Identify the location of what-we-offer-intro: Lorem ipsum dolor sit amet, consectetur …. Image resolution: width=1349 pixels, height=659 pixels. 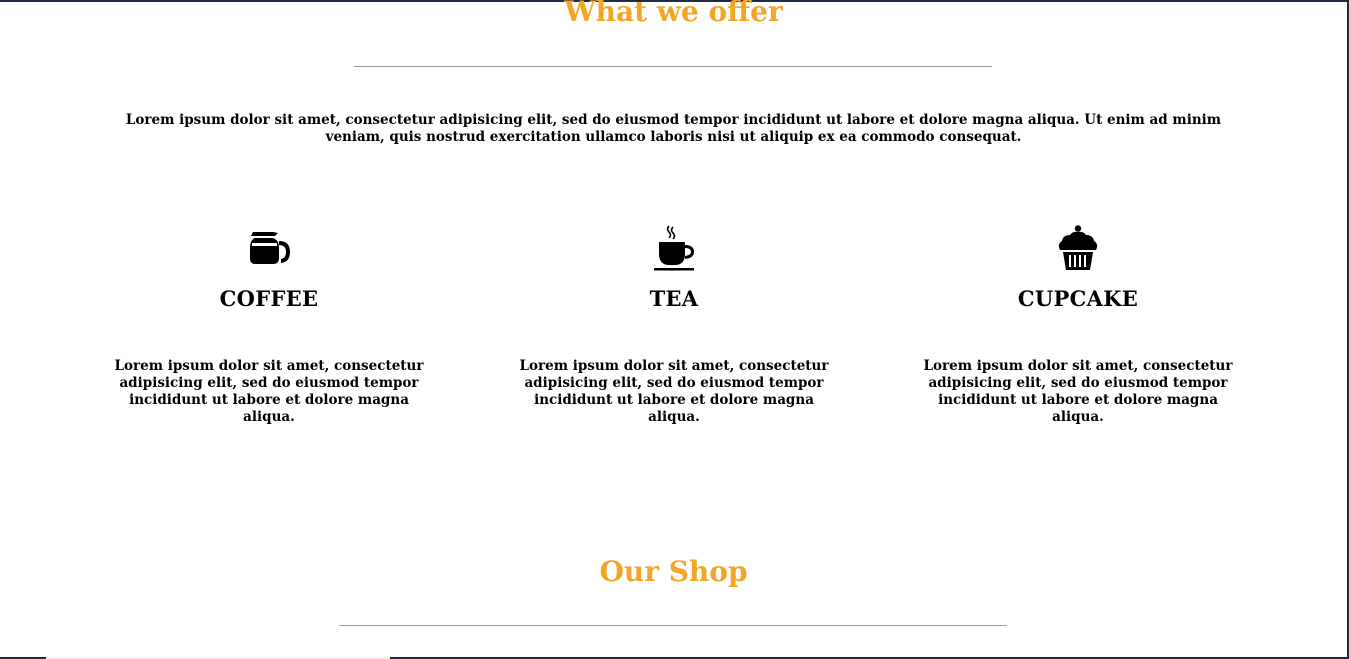
(673, 128).